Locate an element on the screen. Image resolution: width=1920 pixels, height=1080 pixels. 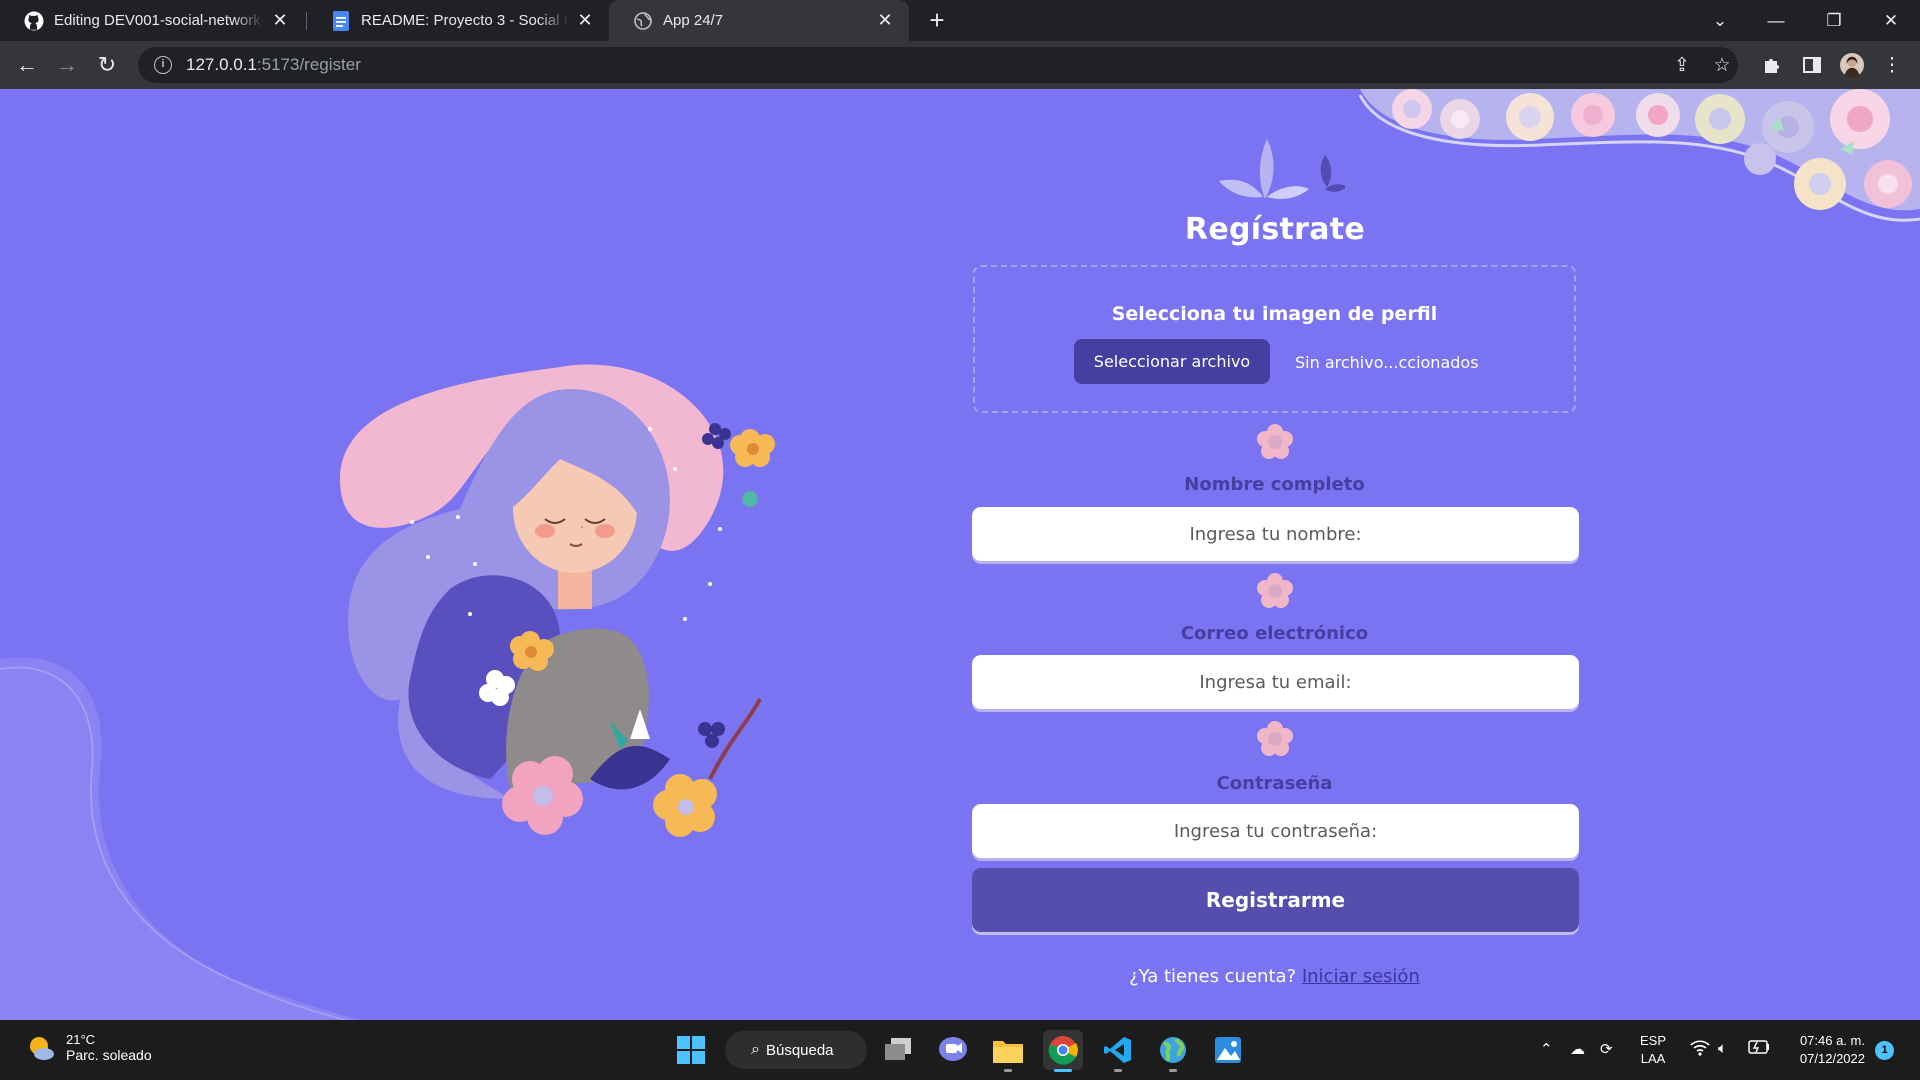
tab-readme: README: Proyecto 3 - Social Net ✕ is located at coordinates (458, 20).